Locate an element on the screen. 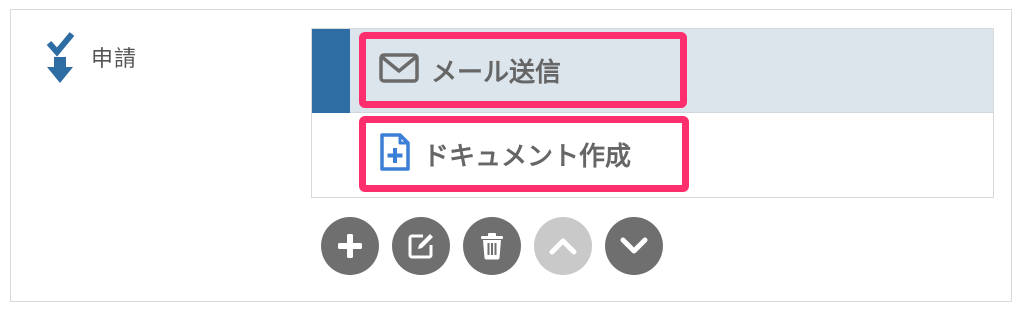 The height and width of the screenshot is (316, 1018). section-title: 申請 is located at coordinates (114, 59).